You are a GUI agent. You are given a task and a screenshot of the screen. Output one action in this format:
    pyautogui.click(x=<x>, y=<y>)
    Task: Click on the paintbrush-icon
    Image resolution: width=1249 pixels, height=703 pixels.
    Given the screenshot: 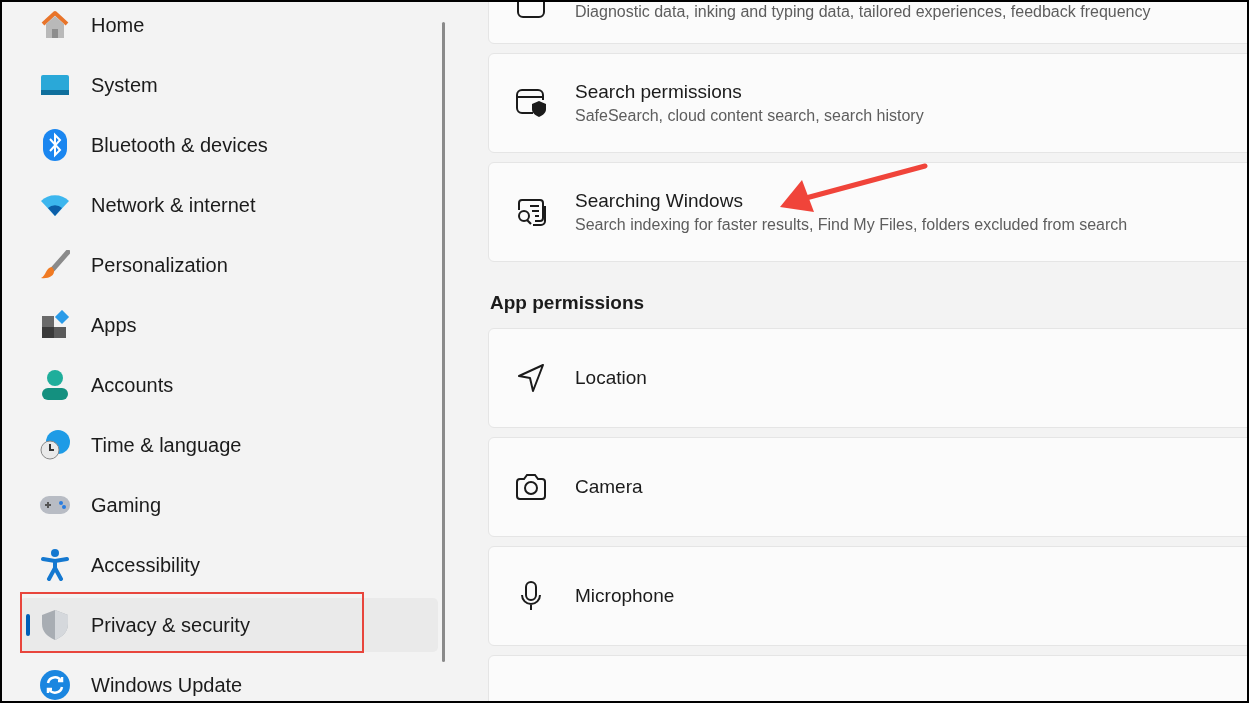 What is the action you would take?
    pyautogui.click(x=55, y=265)
    